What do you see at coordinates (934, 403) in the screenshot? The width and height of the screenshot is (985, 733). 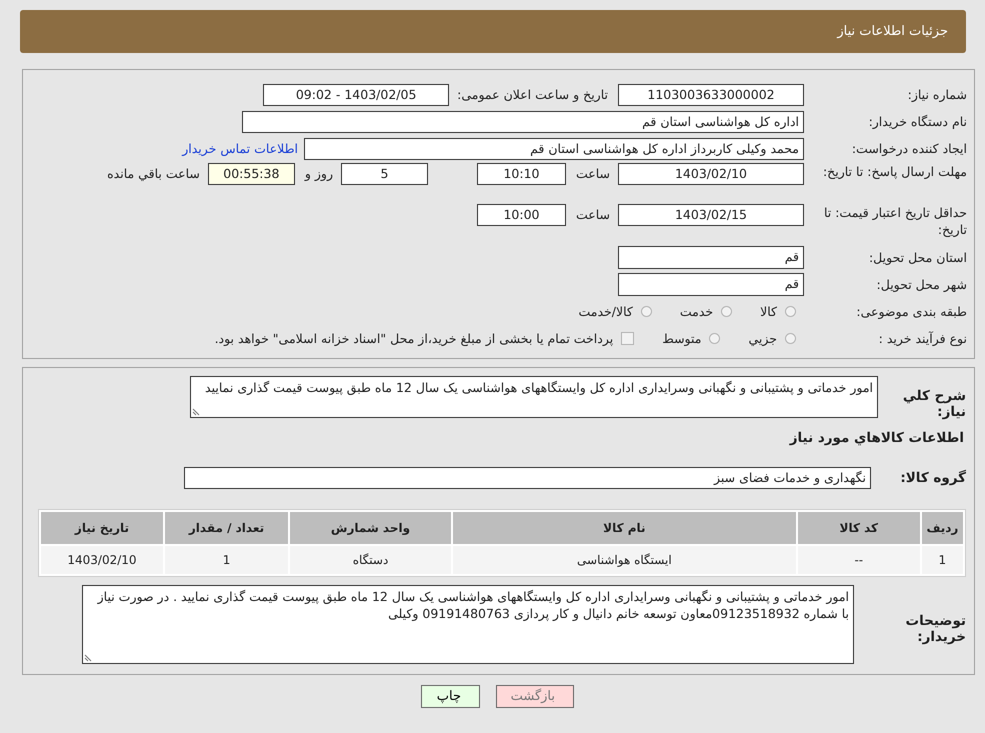 I see `field-label: شرح کلي نیاز:` at bounding box center [934, 403].